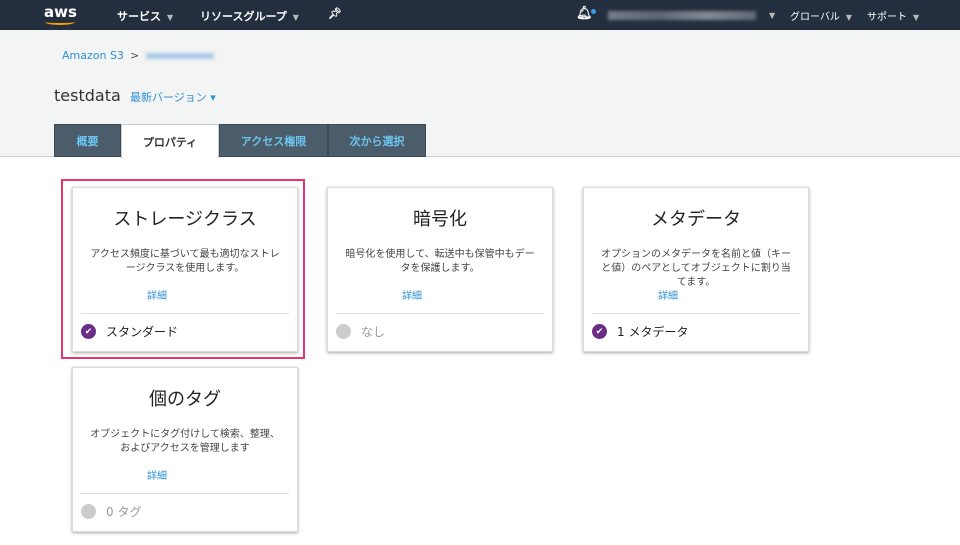 The height and width of the screenshot is (545, 960). I want to click on card-title: 個のタグ, so click(185, 399).